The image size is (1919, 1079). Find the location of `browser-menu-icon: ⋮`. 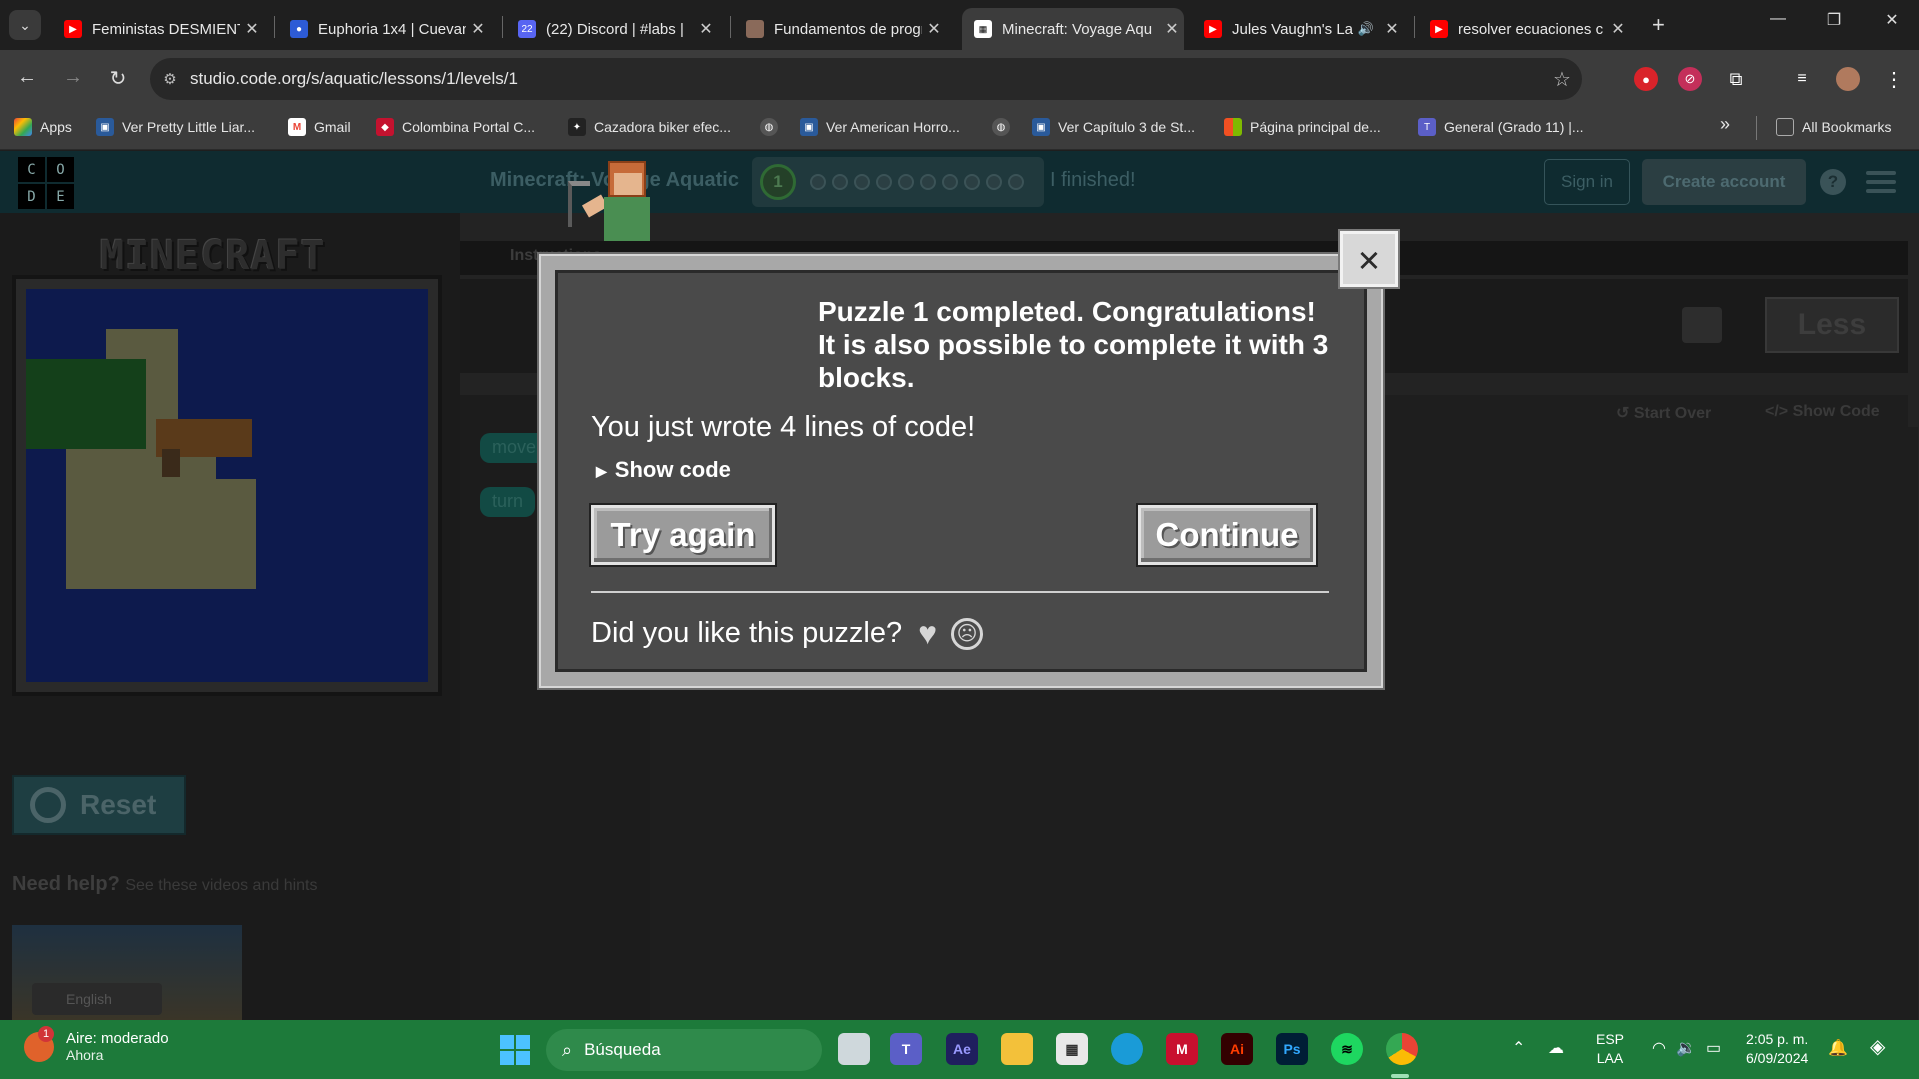

browser-menu-icon: ⋮ is located at coordinates (1894, 79).